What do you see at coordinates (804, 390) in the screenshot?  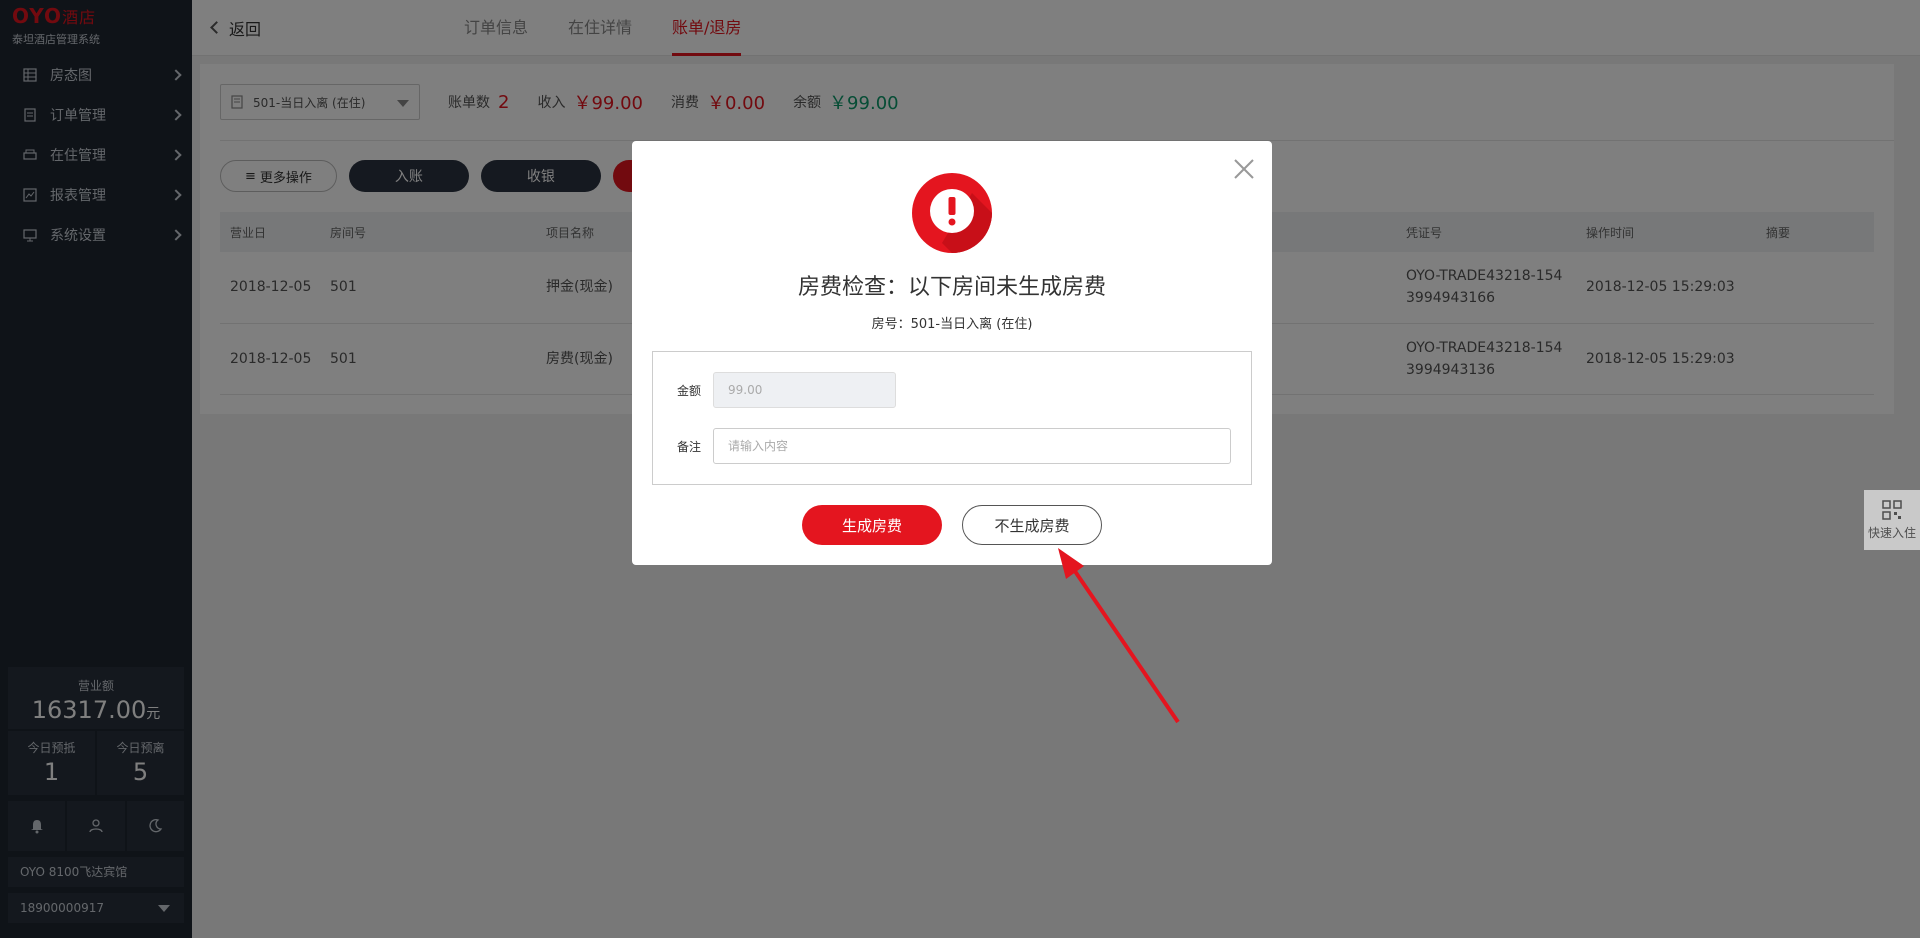 I see `amount-field: 99.00` at bounding box center [804, 390].